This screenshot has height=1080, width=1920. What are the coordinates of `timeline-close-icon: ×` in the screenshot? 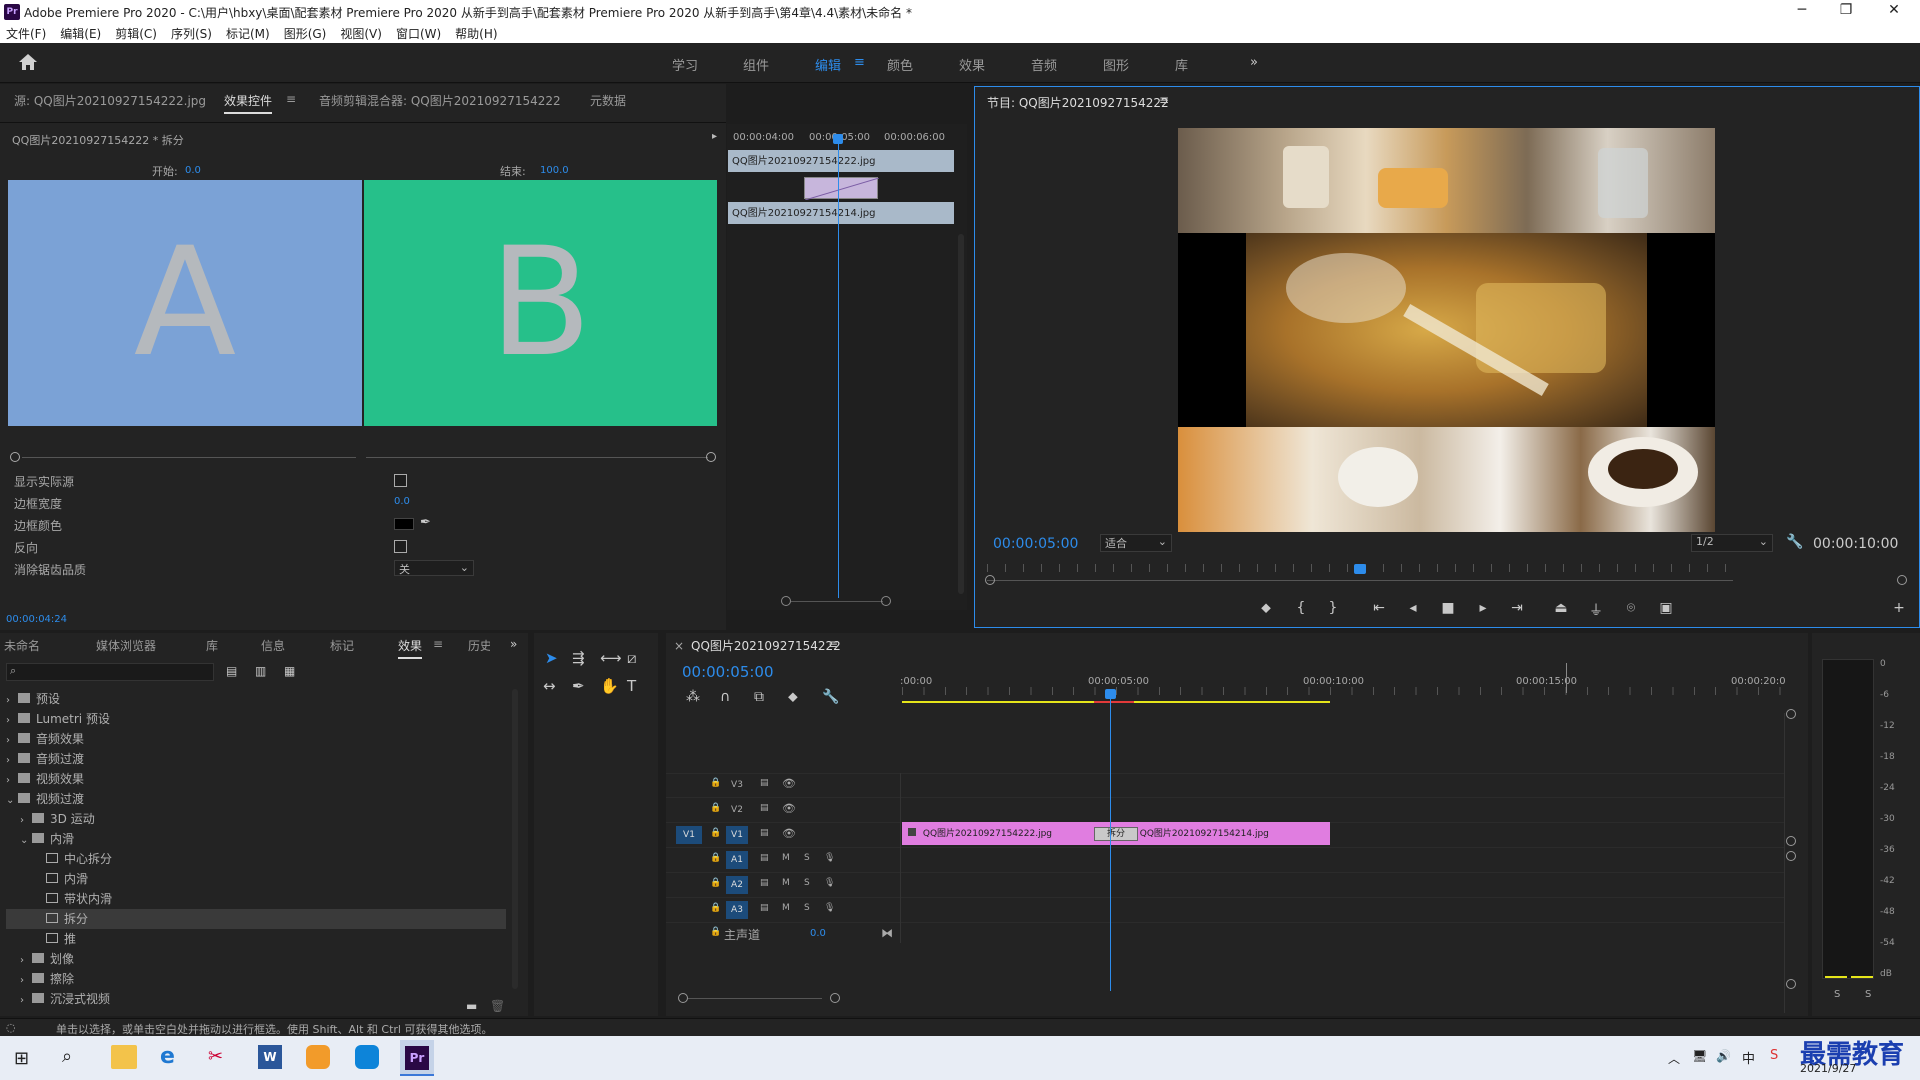 It's located at (679, 646).